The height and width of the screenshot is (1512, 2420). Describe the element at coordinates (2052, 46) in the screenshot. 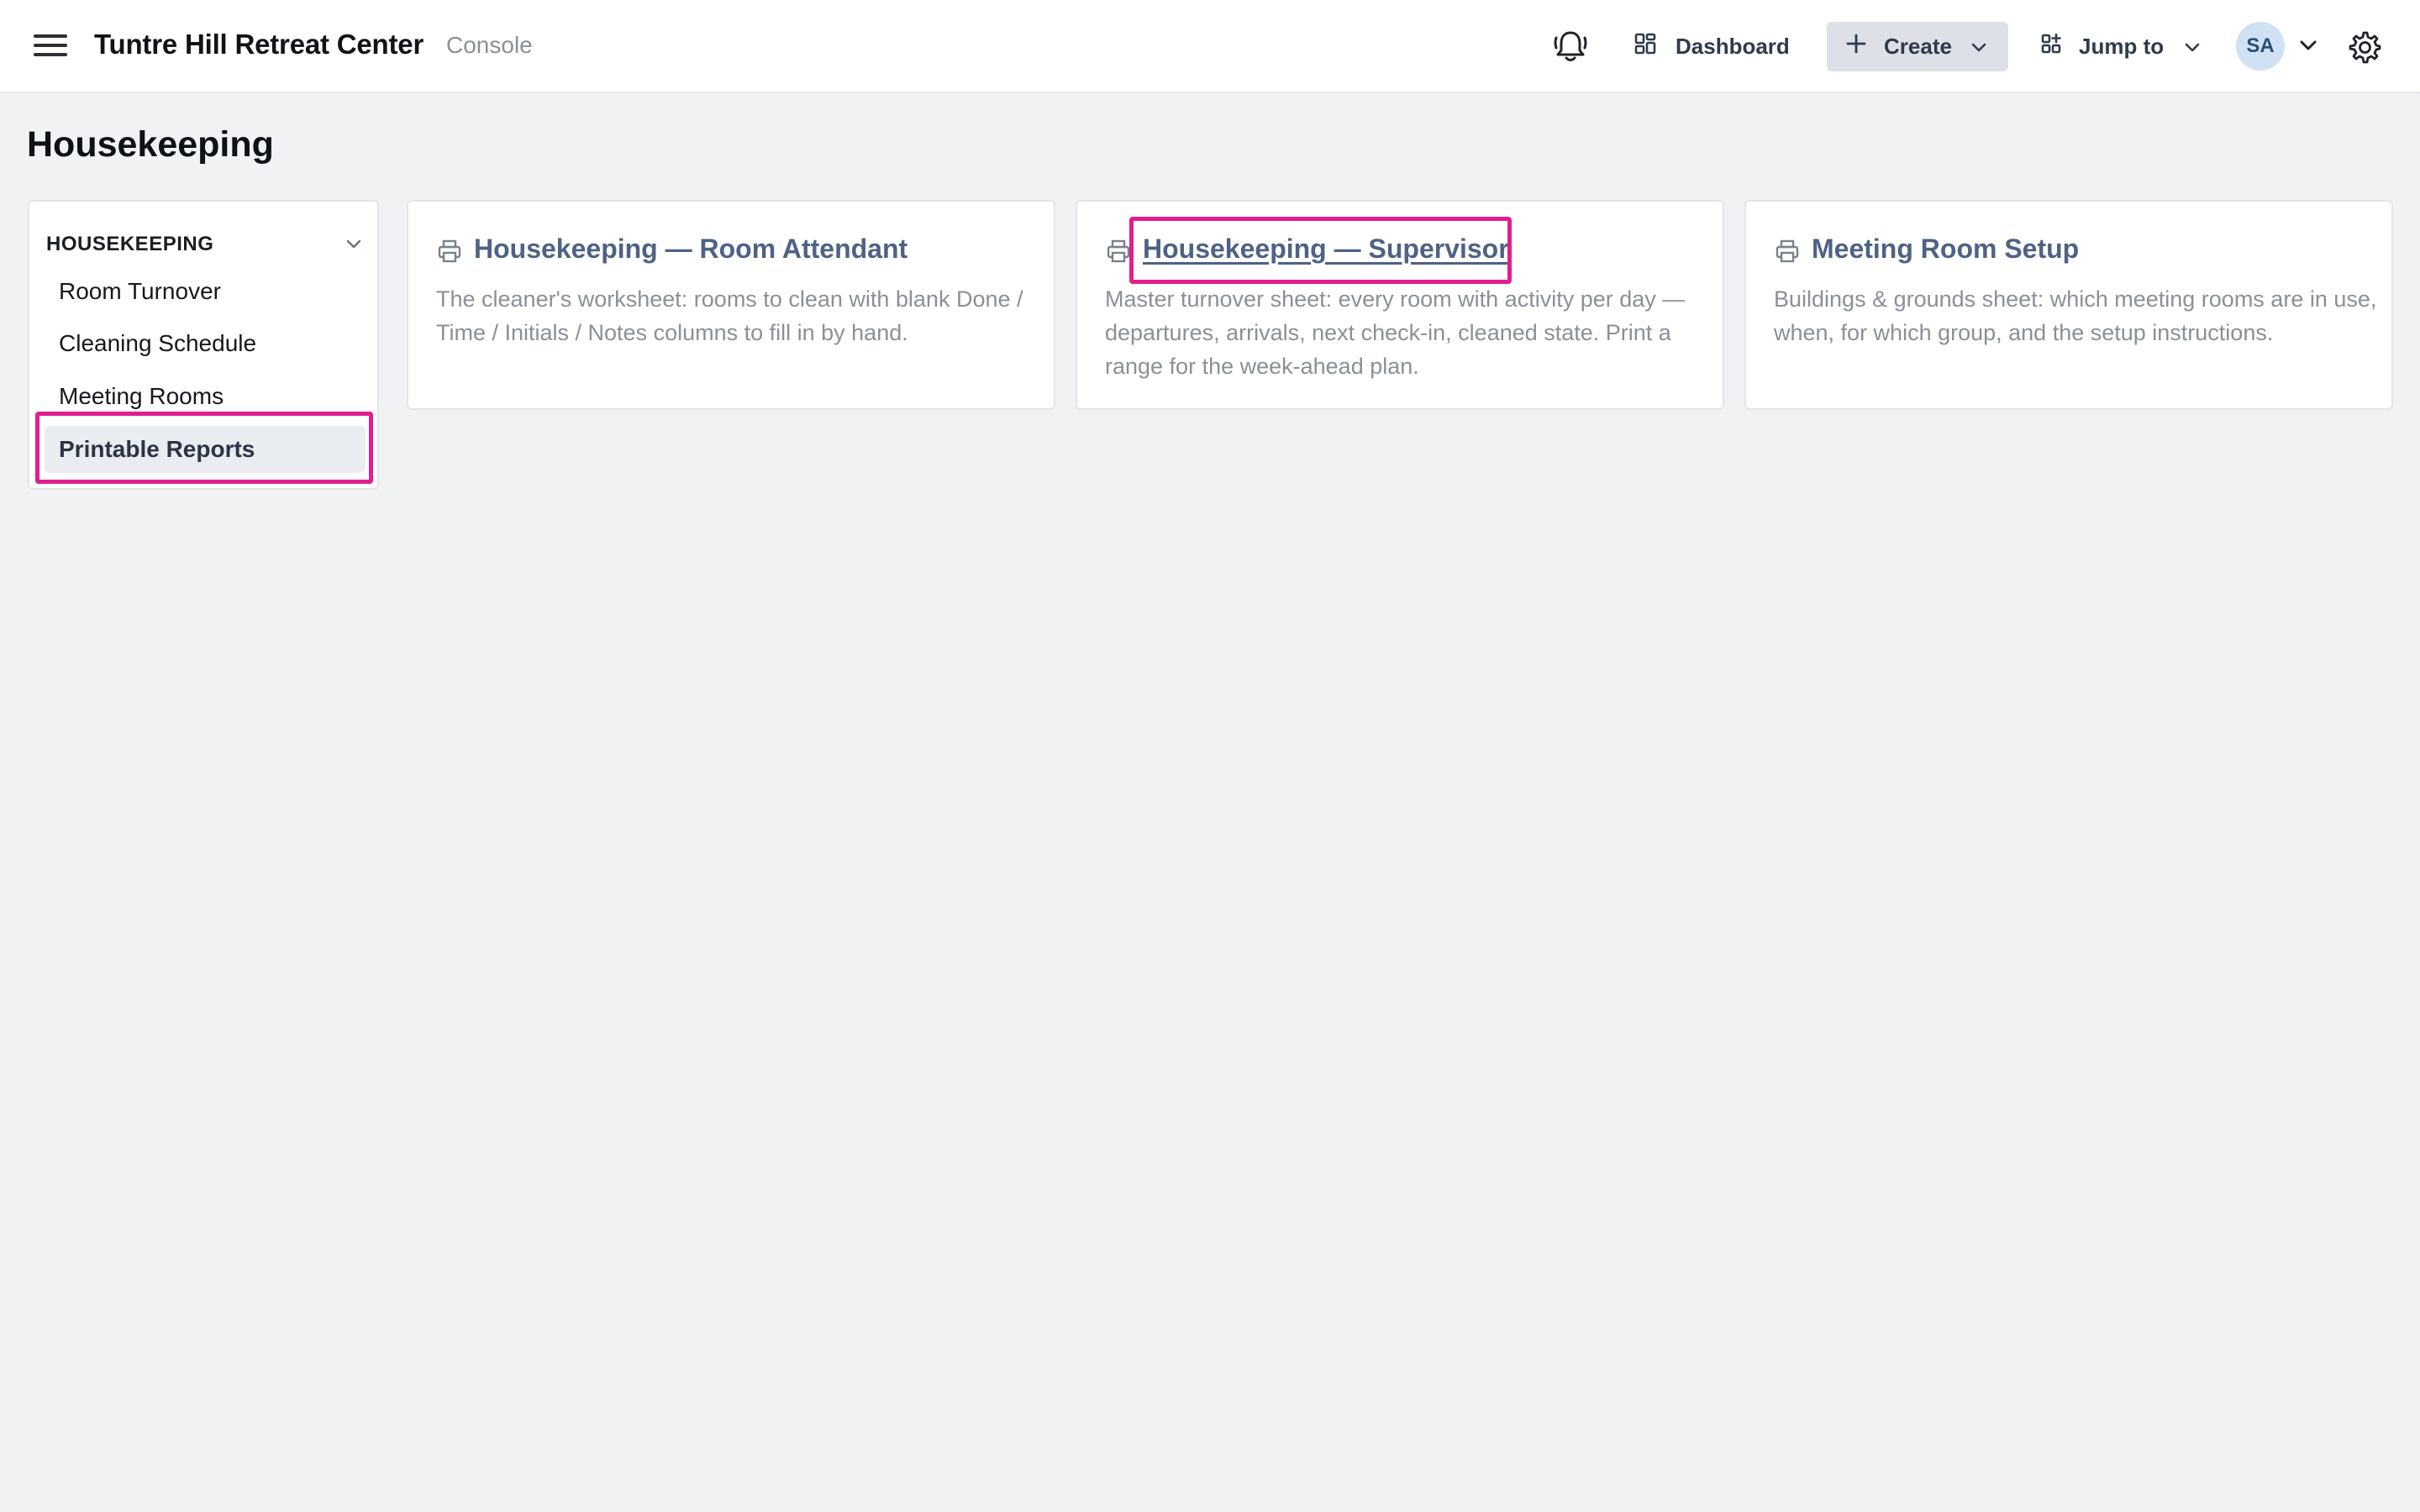

I see `apps-icon` at that location.